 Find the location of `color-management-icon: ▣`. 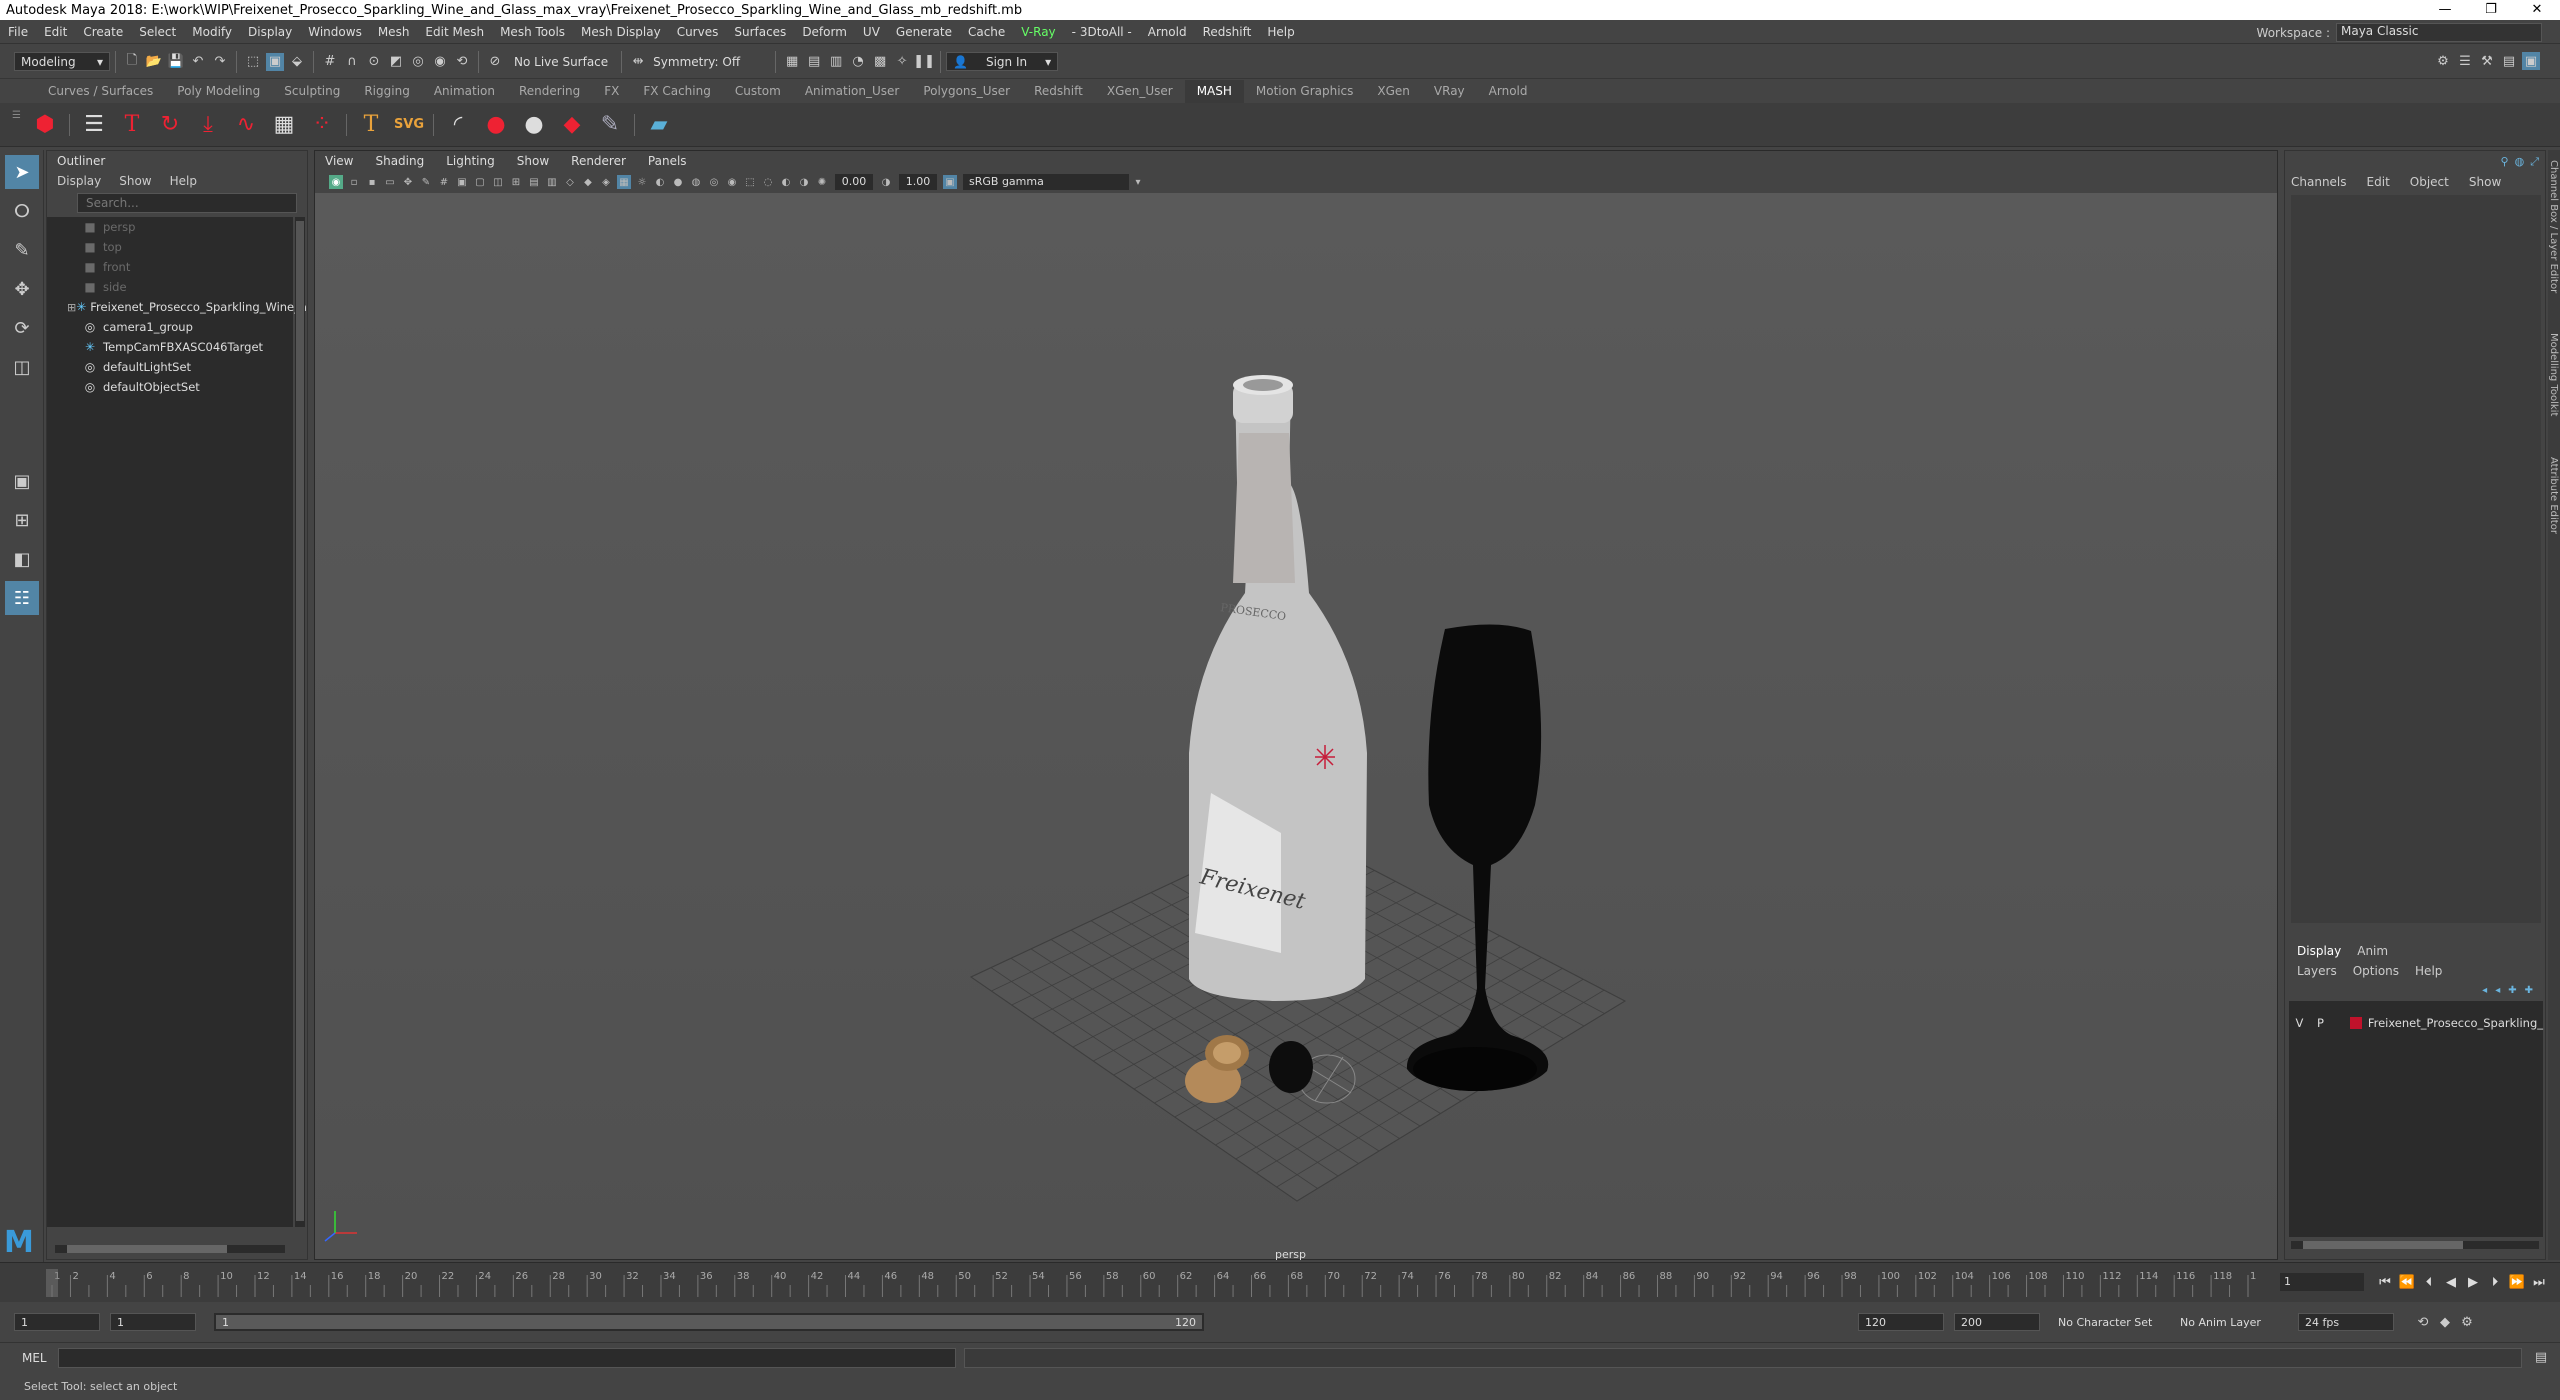

color-management-icon: ▣ is located at coordinates (950, 182).